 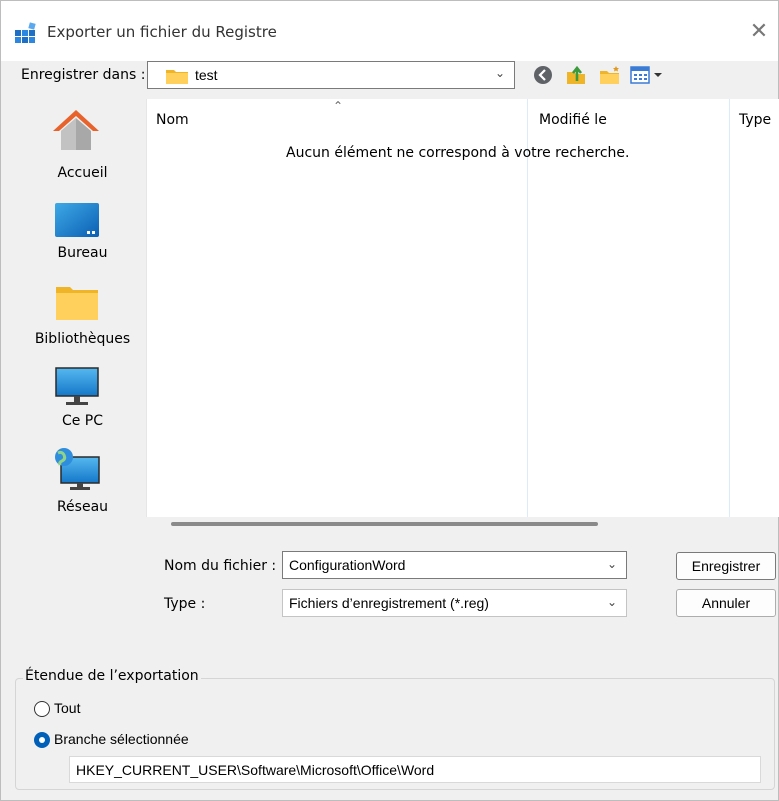 I want to click on place-this-pc: Ce PC, so click(x=82, y=399).